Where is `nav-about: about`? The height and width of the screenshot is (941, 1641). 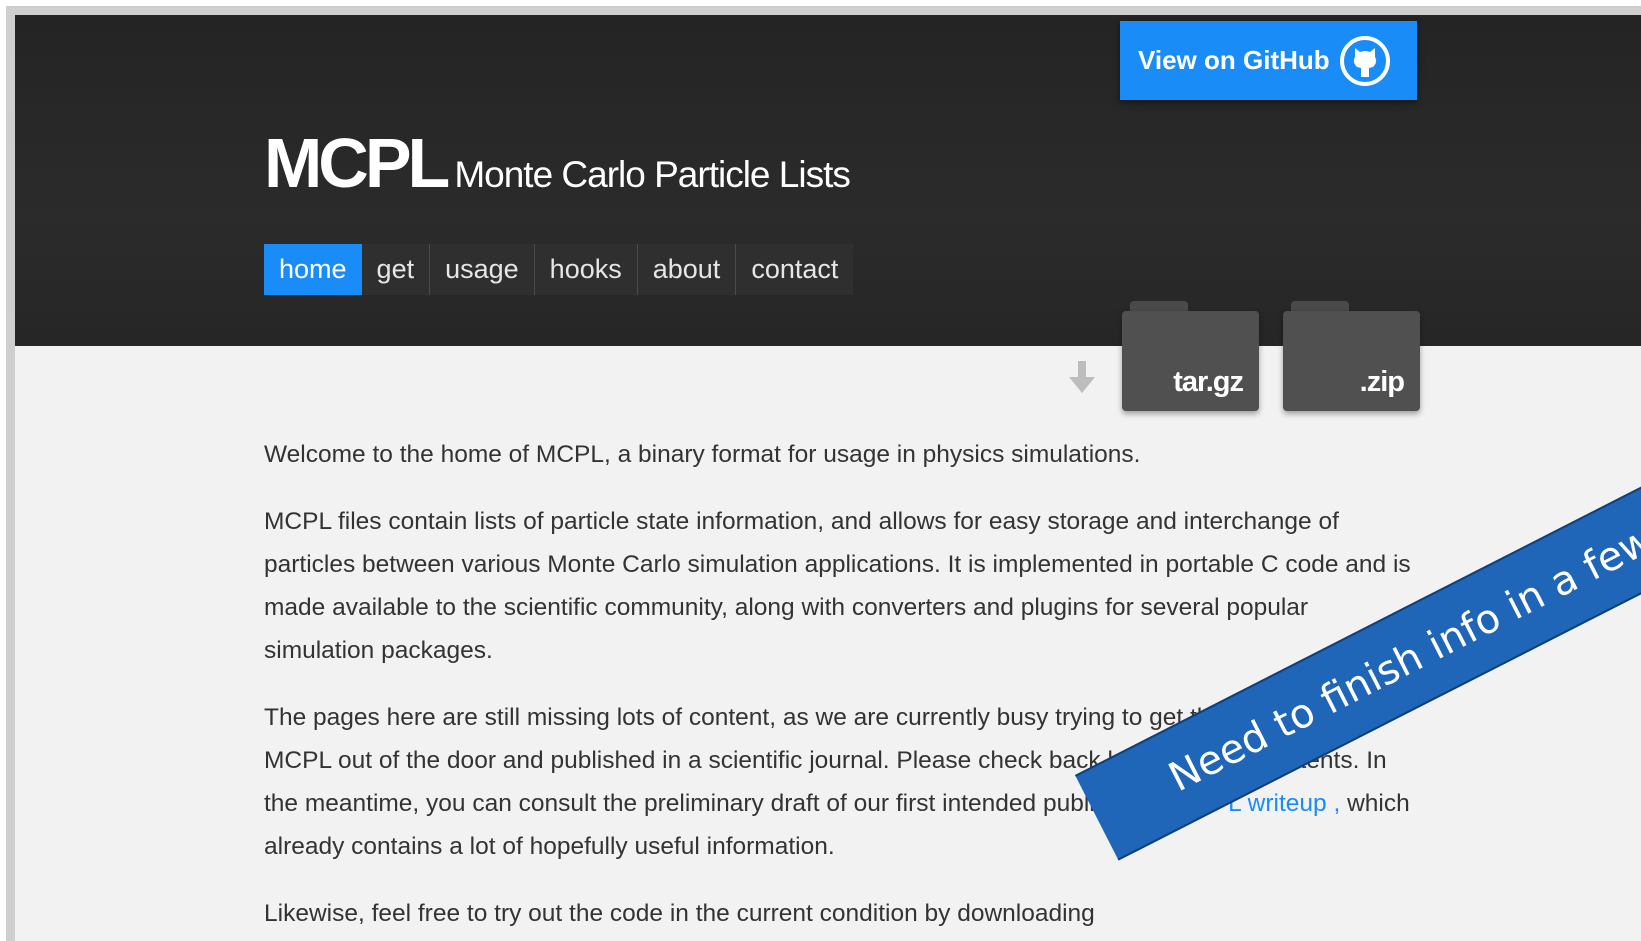 nav-about: about is located at coordinates (687, 269).